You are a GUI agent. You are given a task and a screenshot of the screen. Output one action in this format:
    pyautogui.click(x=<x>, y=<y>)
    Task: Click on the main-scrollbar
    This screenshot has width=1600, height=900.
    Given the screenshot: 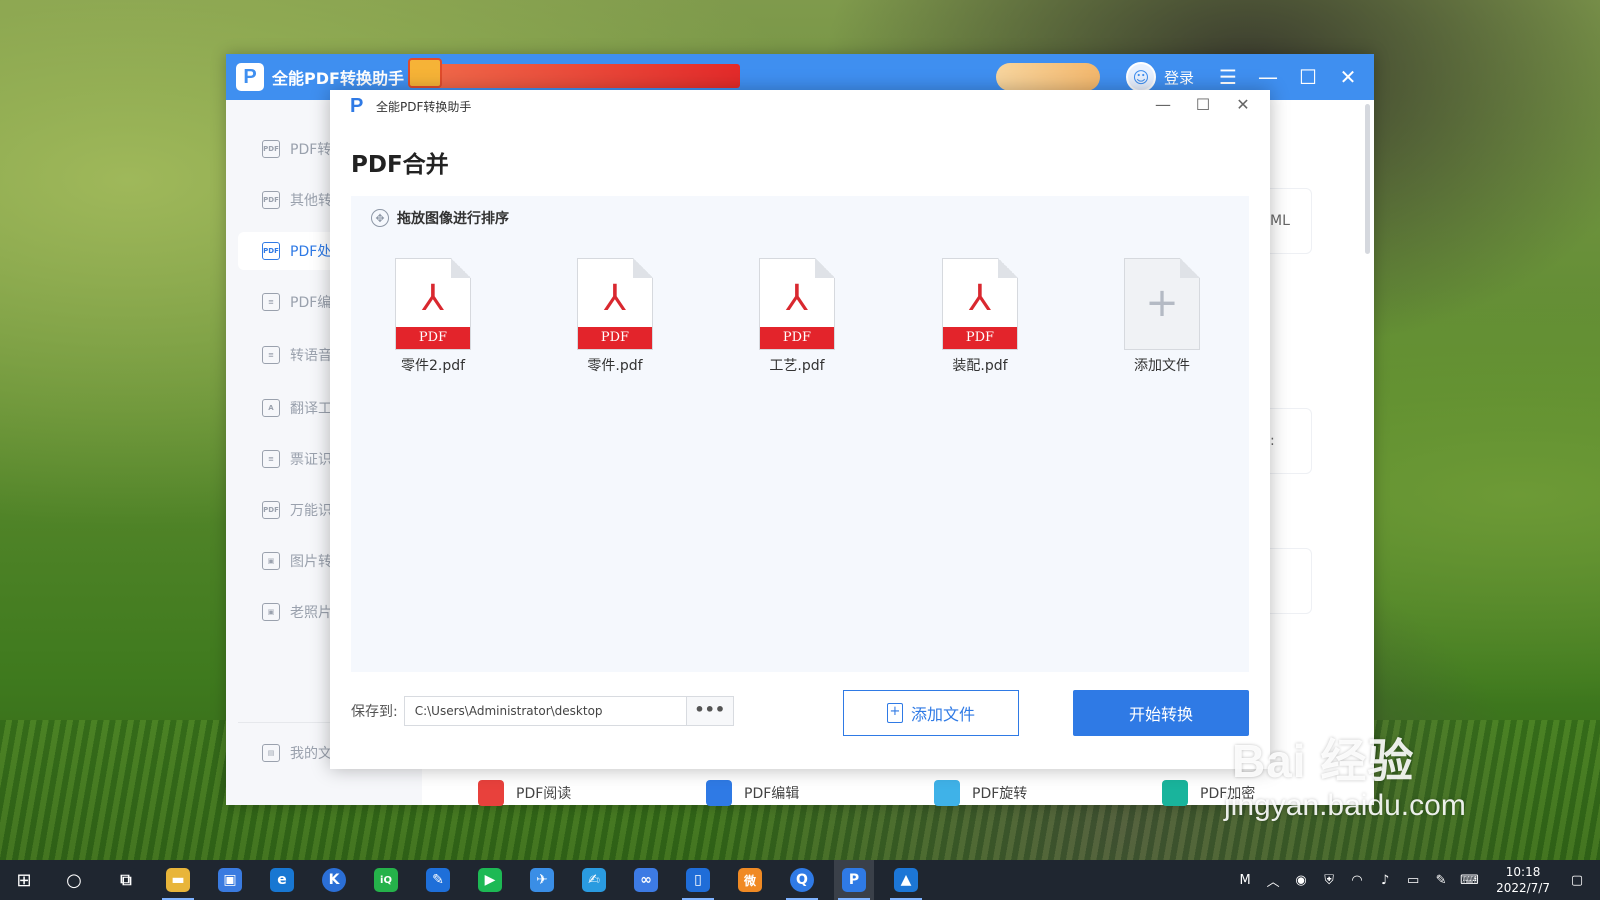 What is the action you would take?
    pyautogui.click(x=1367, y=179)
    